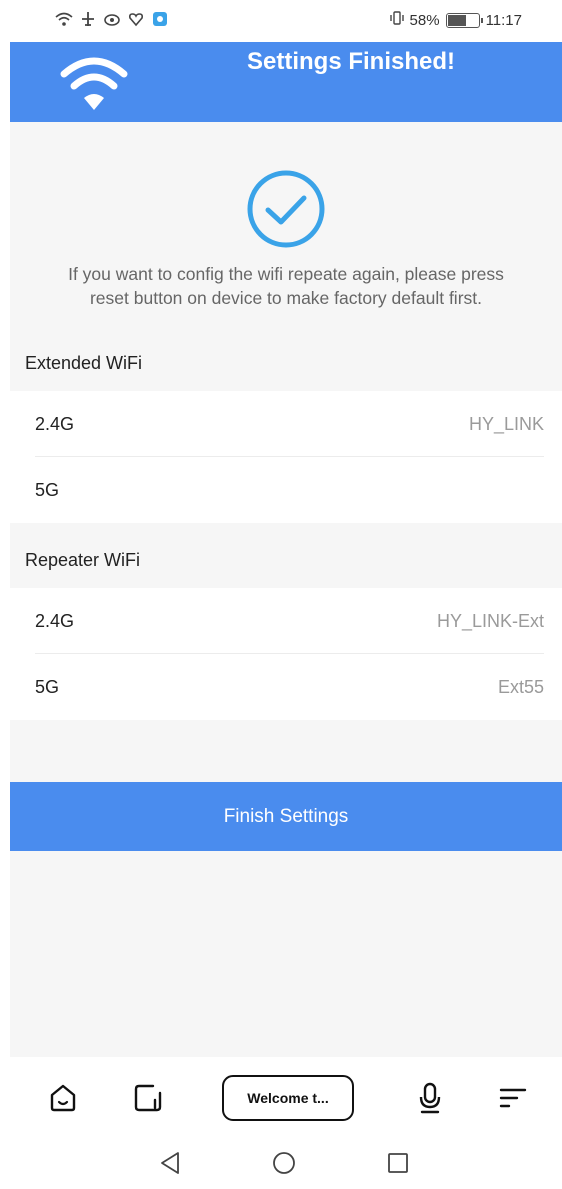  Describe the element at coordinates (160, 19) in the screenshot. I see `app-notification-icon` at that location.